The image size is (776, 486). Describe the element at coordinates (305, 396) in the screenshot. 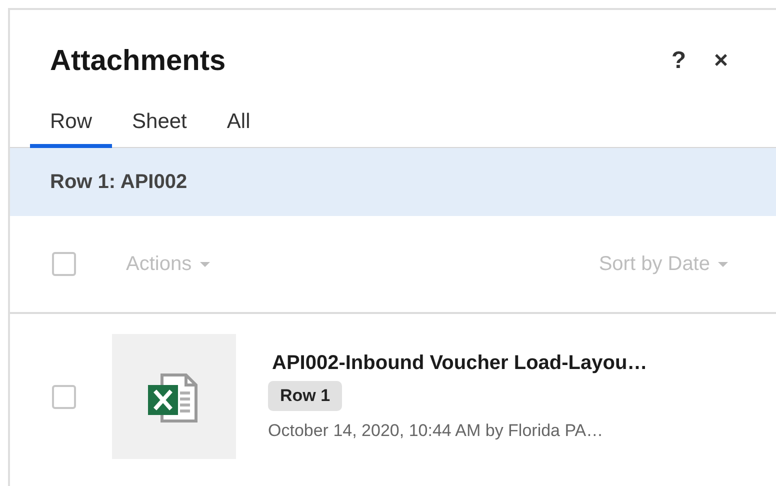

I see `row-tag: Row 1` at that location.